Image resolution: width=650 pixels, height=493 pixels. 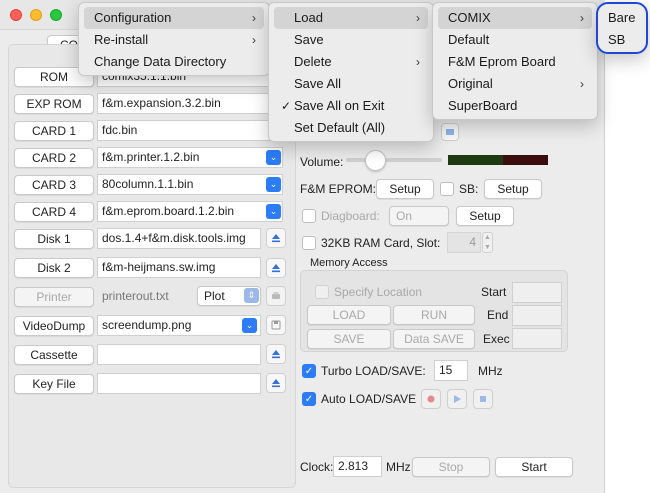 I want to click on fm-eprom-setup-button: Setup, so click(x=405, y=189).